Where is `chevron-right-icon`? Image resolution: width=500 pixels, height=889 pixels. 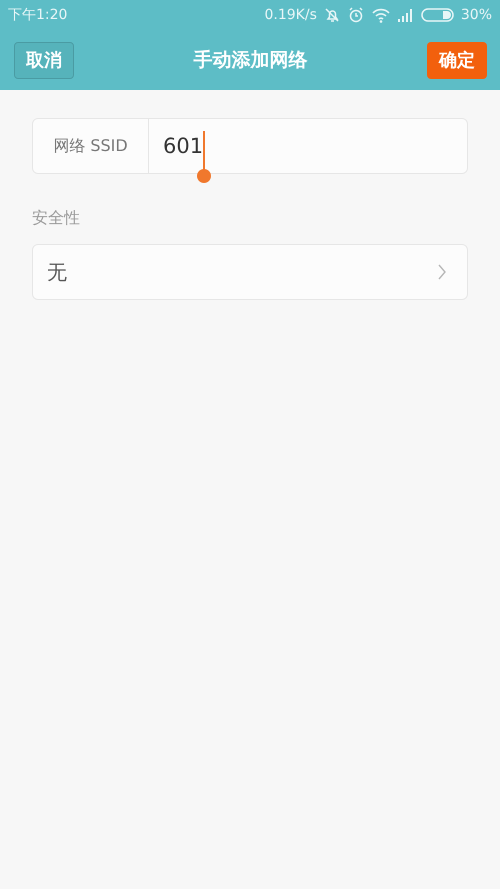
chevron-right-icon is located at coordinates (442, 272).